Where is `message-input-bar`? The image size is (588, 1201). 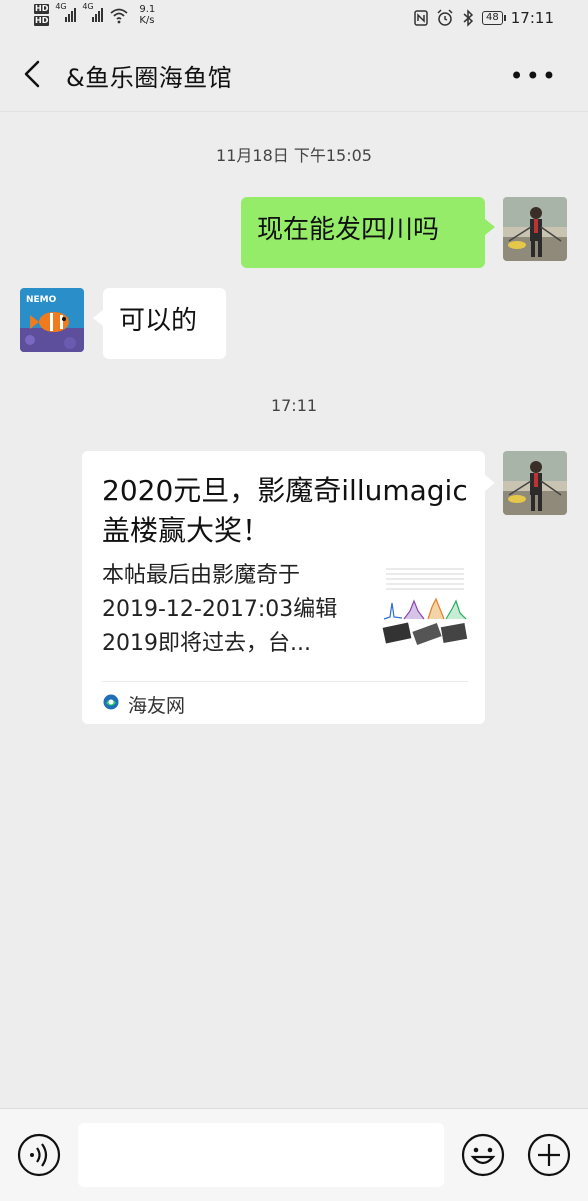 message-input-bar is located at coordinates (294, 1154).